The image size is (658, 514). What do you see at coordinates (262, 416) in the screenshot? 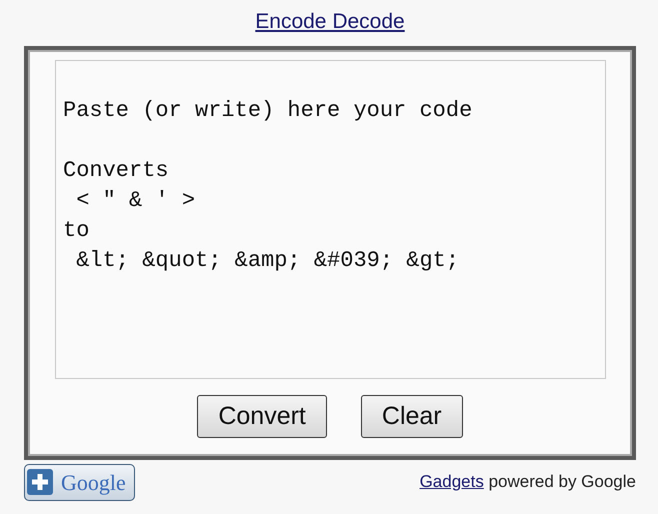
I see `convert-button: Convert` at bounding box center [262, 416].